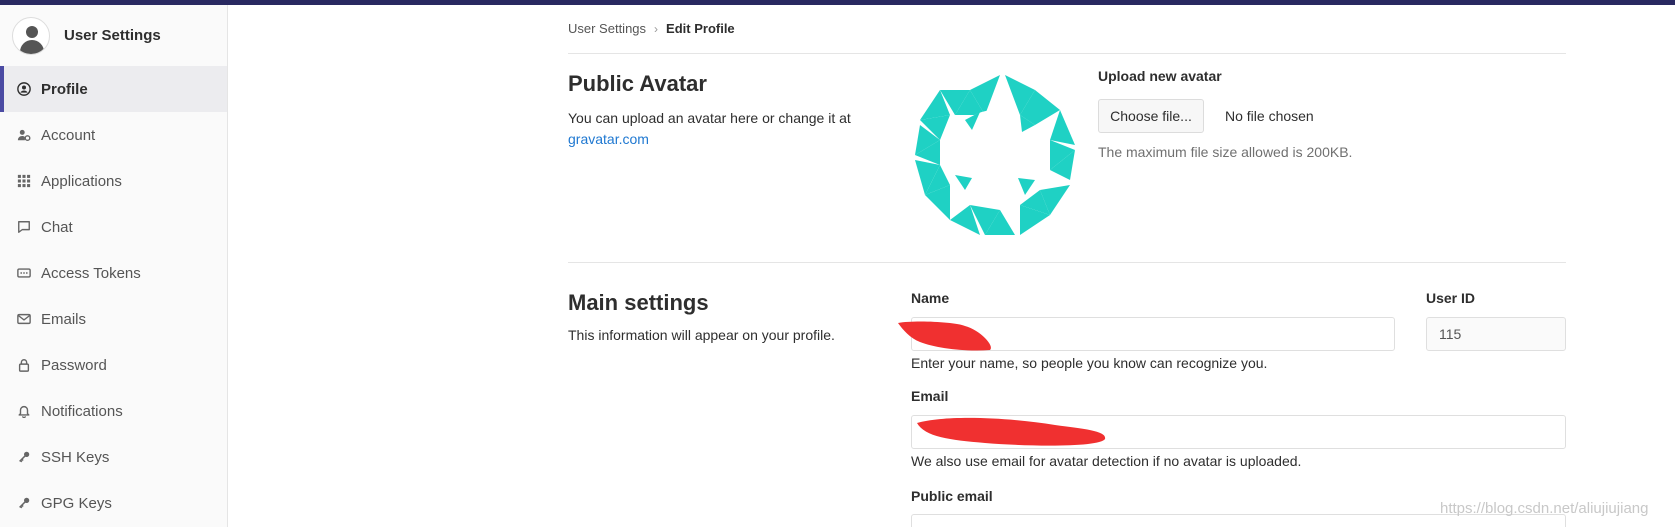 The height and width of the screenshot is (527, 1675). Describe the element at coordinates (113, 227) in the screenshot. I see `sidebar-item-chat: Chat` at that location.